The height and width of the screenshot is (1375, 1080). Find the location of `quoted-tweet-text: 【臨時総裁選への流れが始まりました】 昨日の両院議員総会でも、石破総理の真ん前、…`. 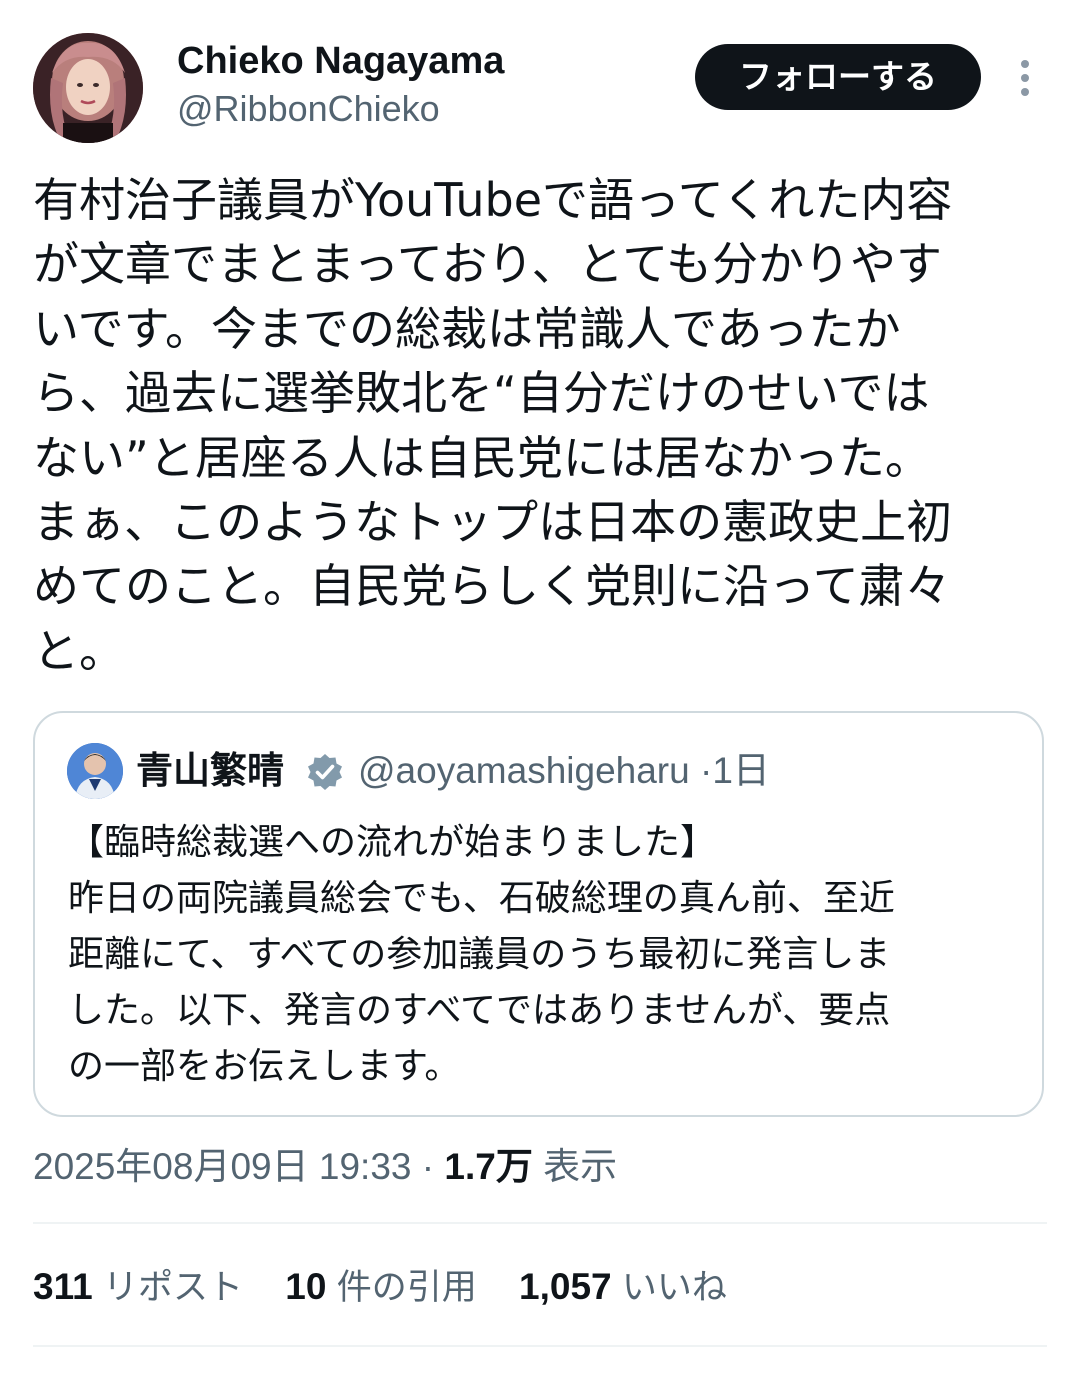

quoted-tweet-text: 【臨時総裁選への流れが始まりました】 昨日の両院議員総会でも、石破総理の真ん前、… is located at coordinates (481, 954).